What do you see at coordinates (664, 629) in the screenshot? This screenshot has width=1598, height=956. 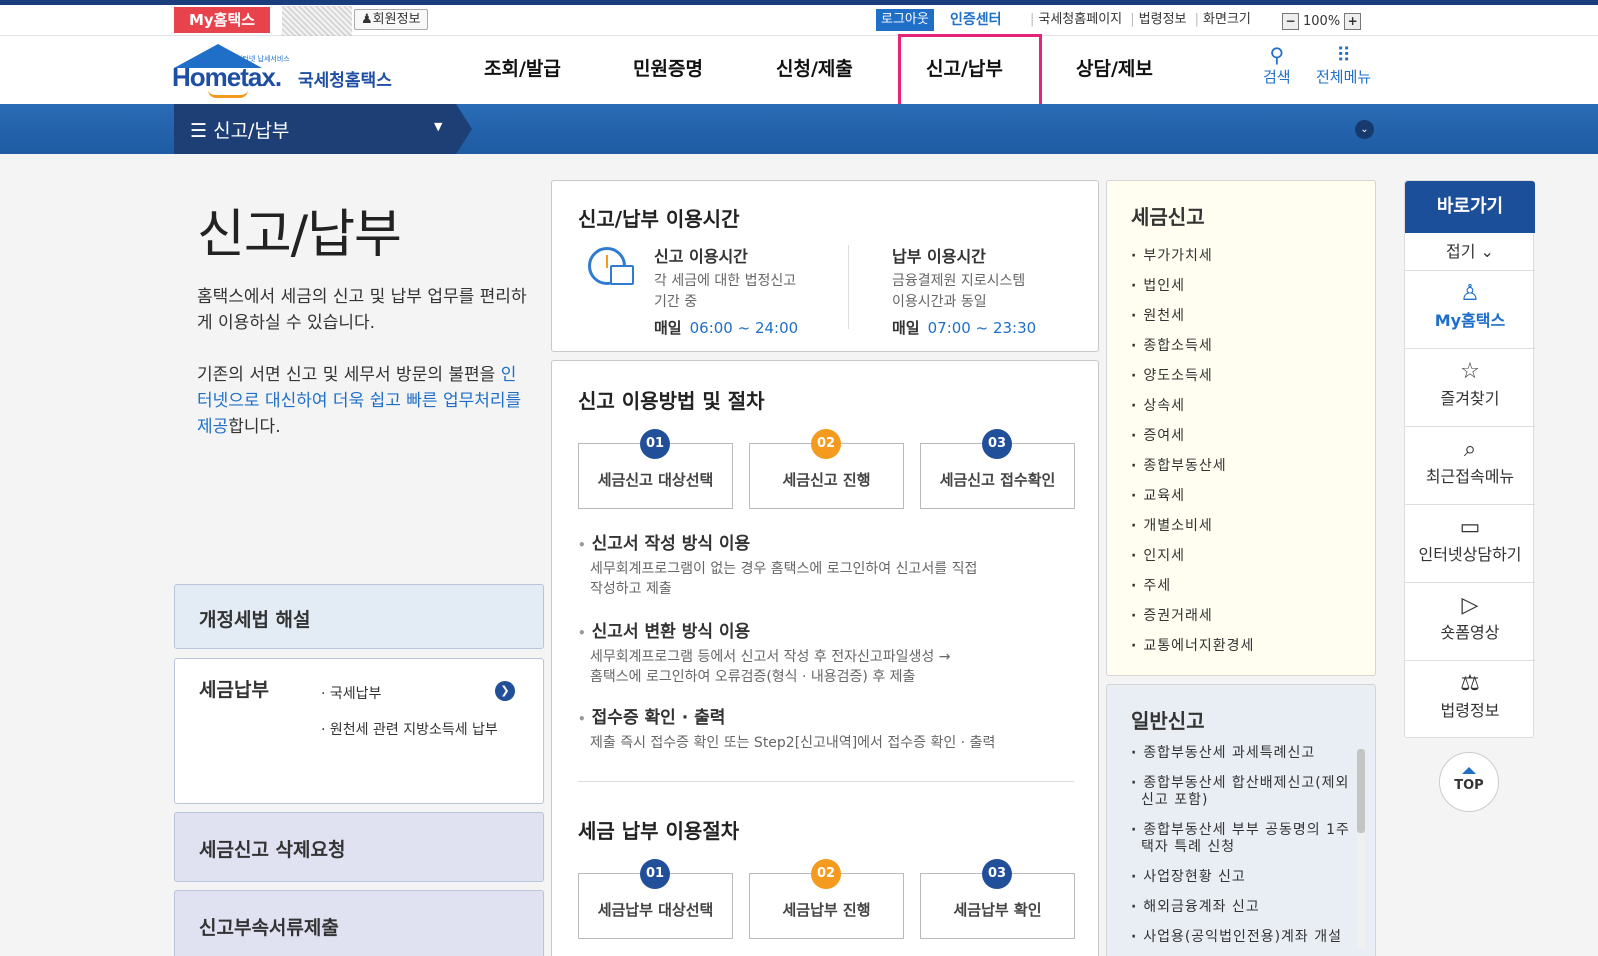 I see `method-convert-heading: 신고서 변환 방식 이용` at bounding box center [664, 629].